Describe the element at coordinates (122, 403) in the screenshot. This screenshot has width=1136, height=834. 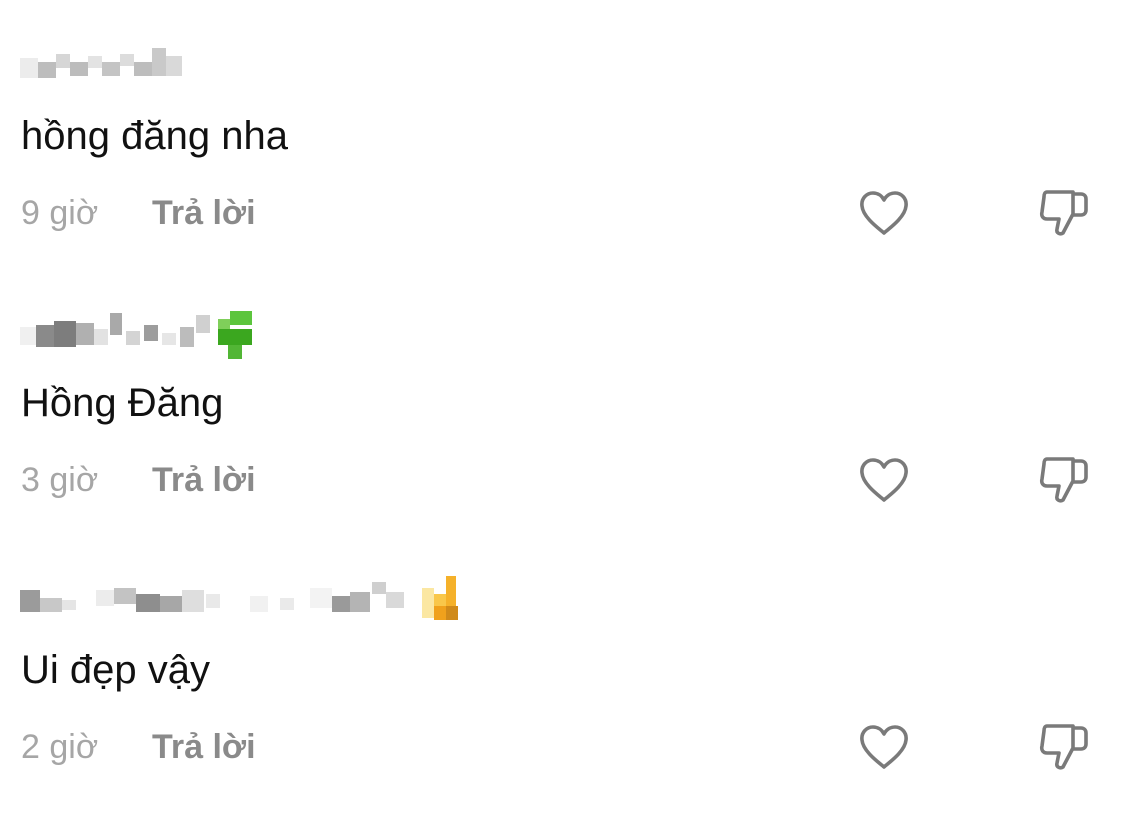
I see `comment-text: Hồng Đăng` at that location.